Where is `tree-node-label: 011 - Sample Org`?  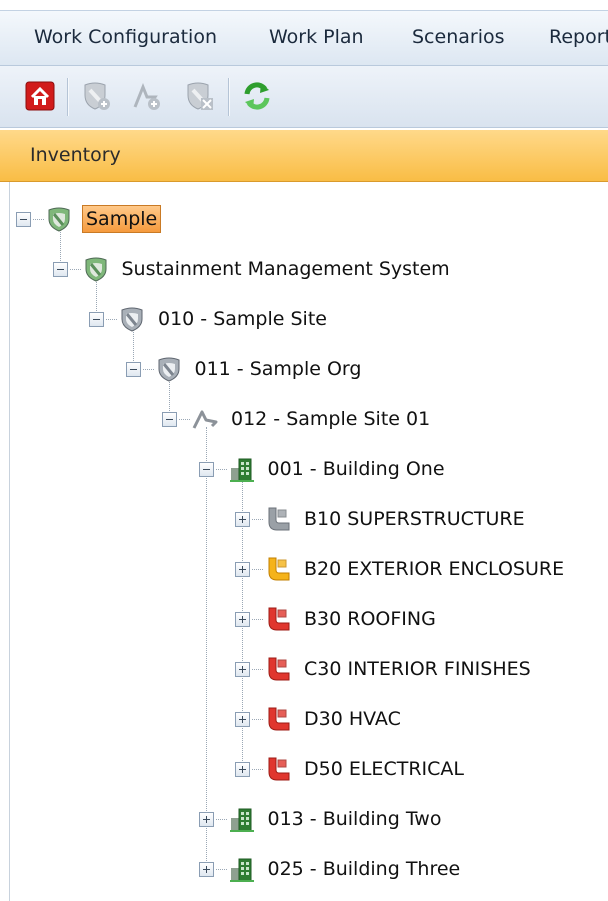 tree-node-label: 011 - Sample Org is located at coordinates (278, 369).